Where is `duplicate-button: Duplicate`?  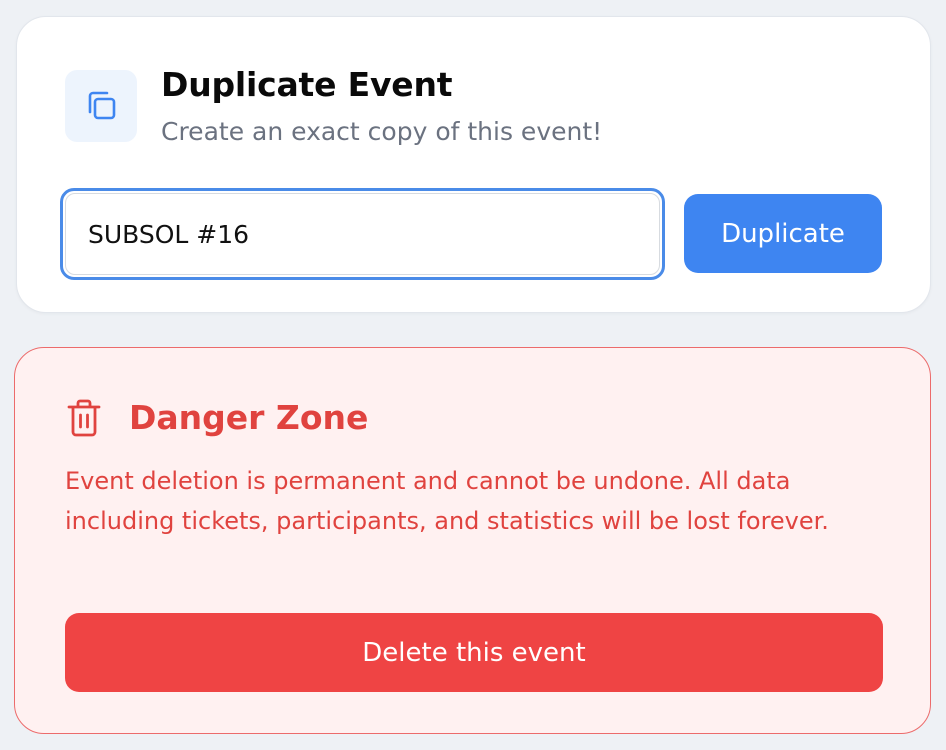
duplicate-button: Duplicate is located at coordinates (783, 233).